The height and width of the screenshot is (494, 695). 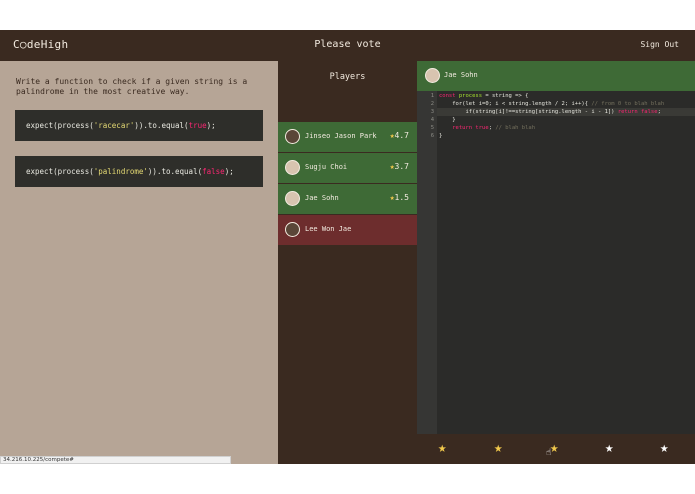 I want to click on player-name: Sugju Choi, so click(x=326, y=167).